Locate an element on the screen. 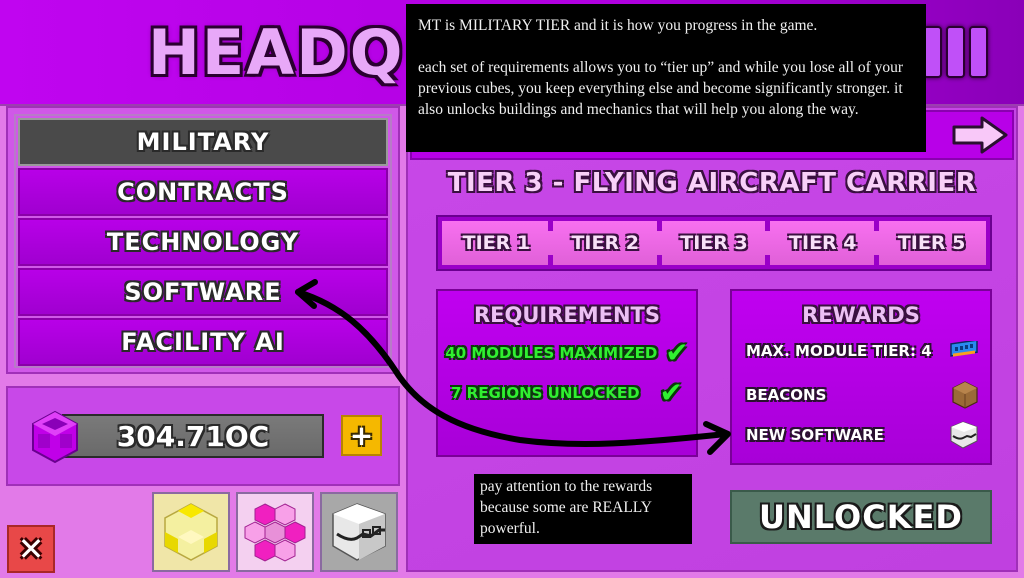 The width and height of the screenshot is (1024, 578). requirement-label: 7 REGIONS UNLOCKED is located at coordinates (545, 393).